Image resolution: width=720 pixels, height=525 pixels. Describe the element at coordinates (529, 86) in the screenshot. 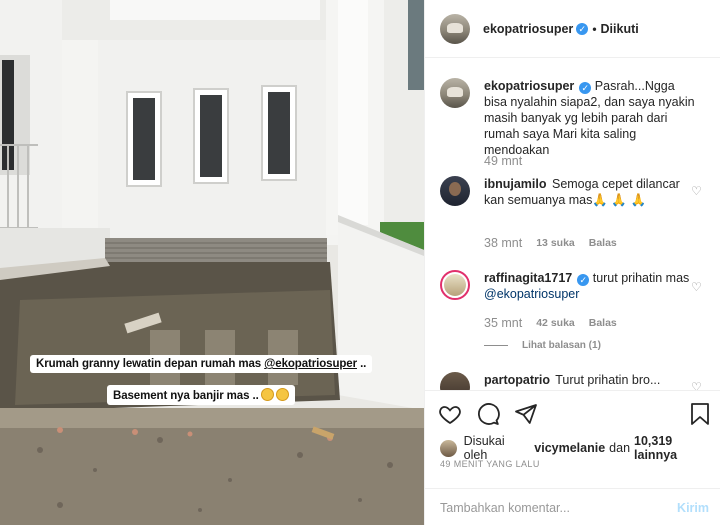

I see `caption-username: ekopatriosuper` at that location.